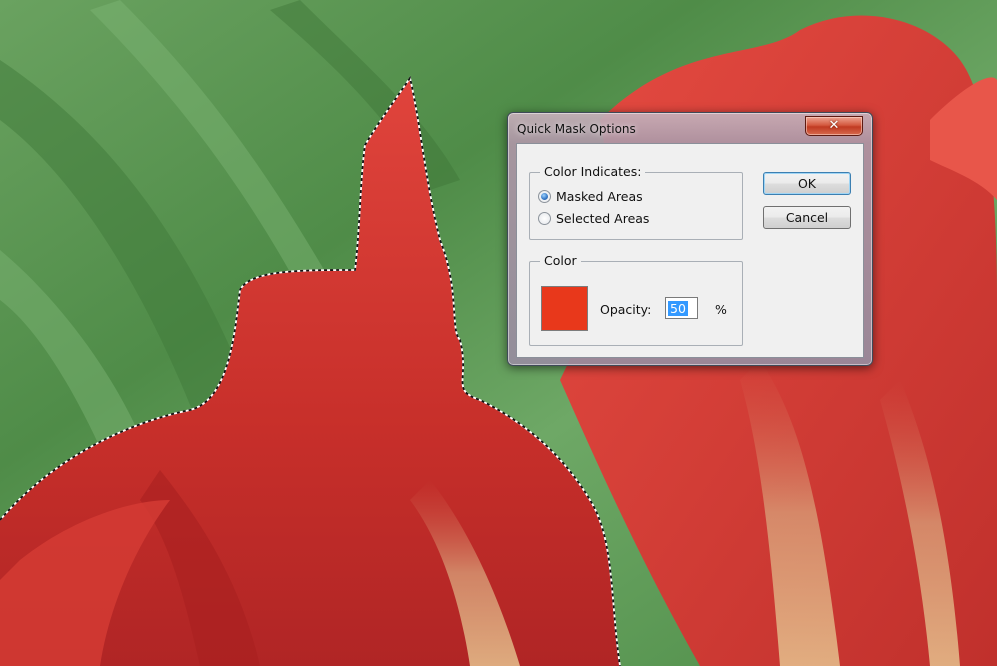 This screenshot has width=997, height=666. What do you see at coordinates (721, 309) in the screenshot?
I see `percent-sign: %` at bounding box center [721, 309].